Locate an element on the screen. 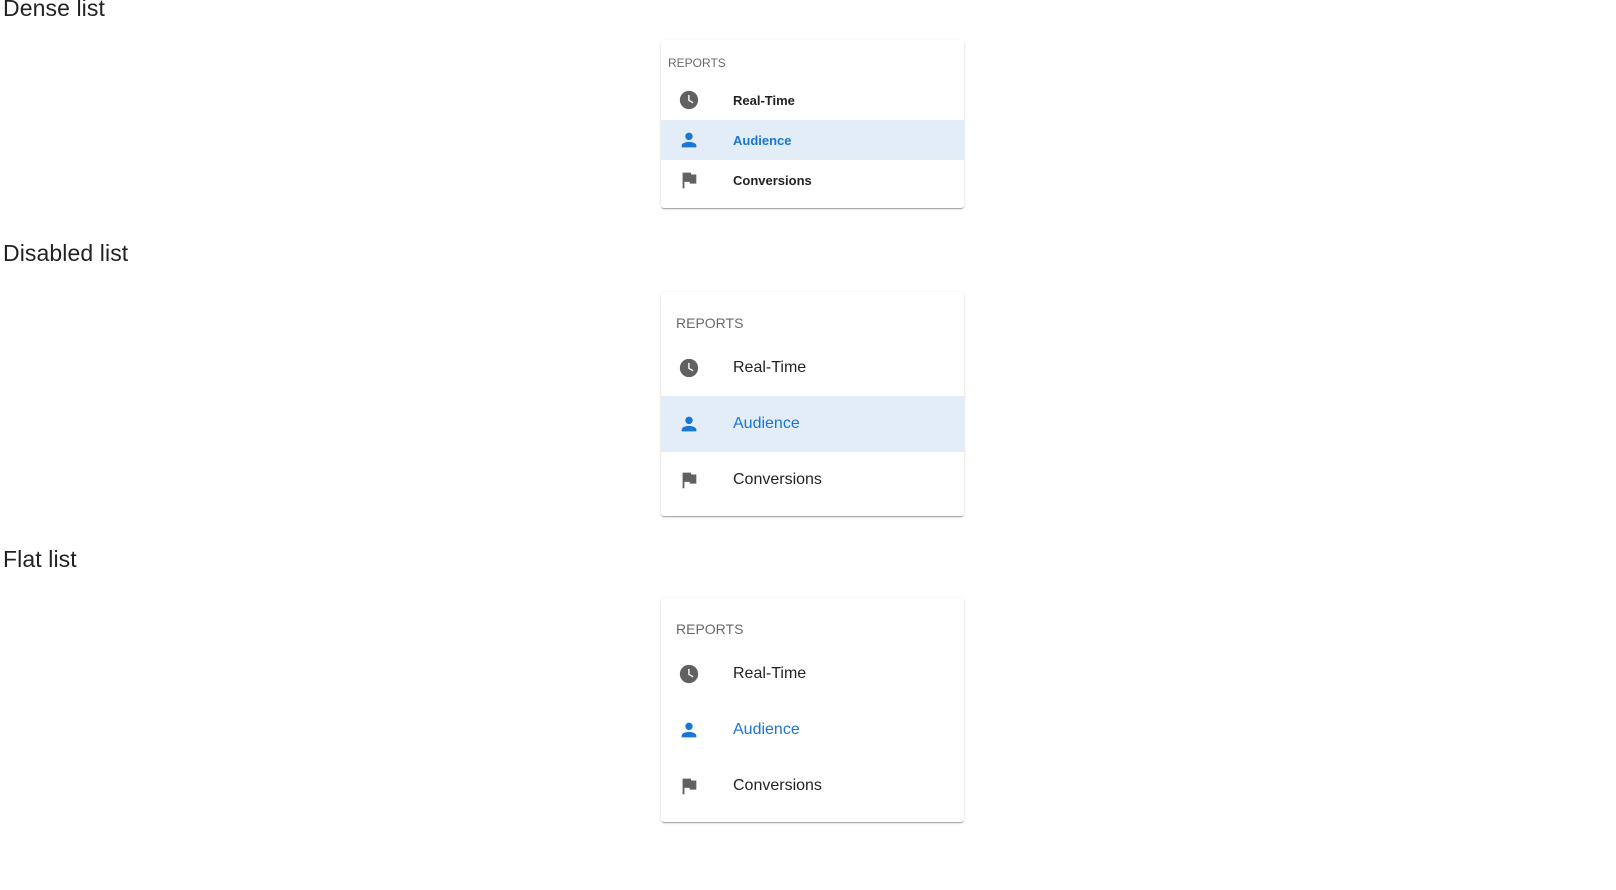 This screenshot has width=1616, height=890. section-title-flat: Flat list is located at coordinates (40, 559).